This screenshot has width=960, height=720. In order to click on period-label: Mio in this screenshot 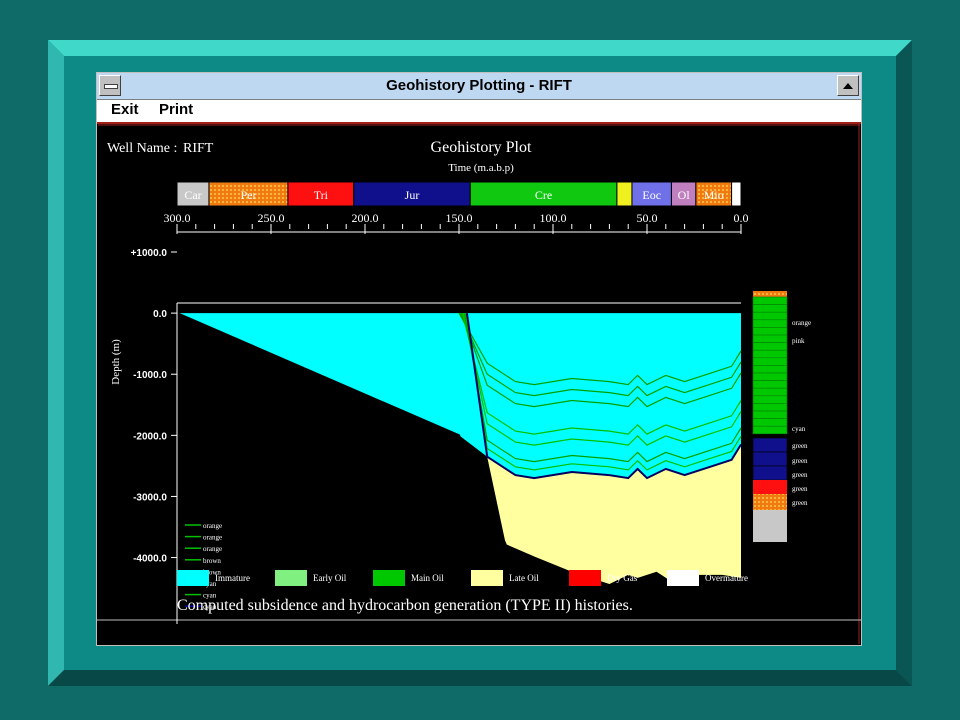, I will do `click(714, 195)`.